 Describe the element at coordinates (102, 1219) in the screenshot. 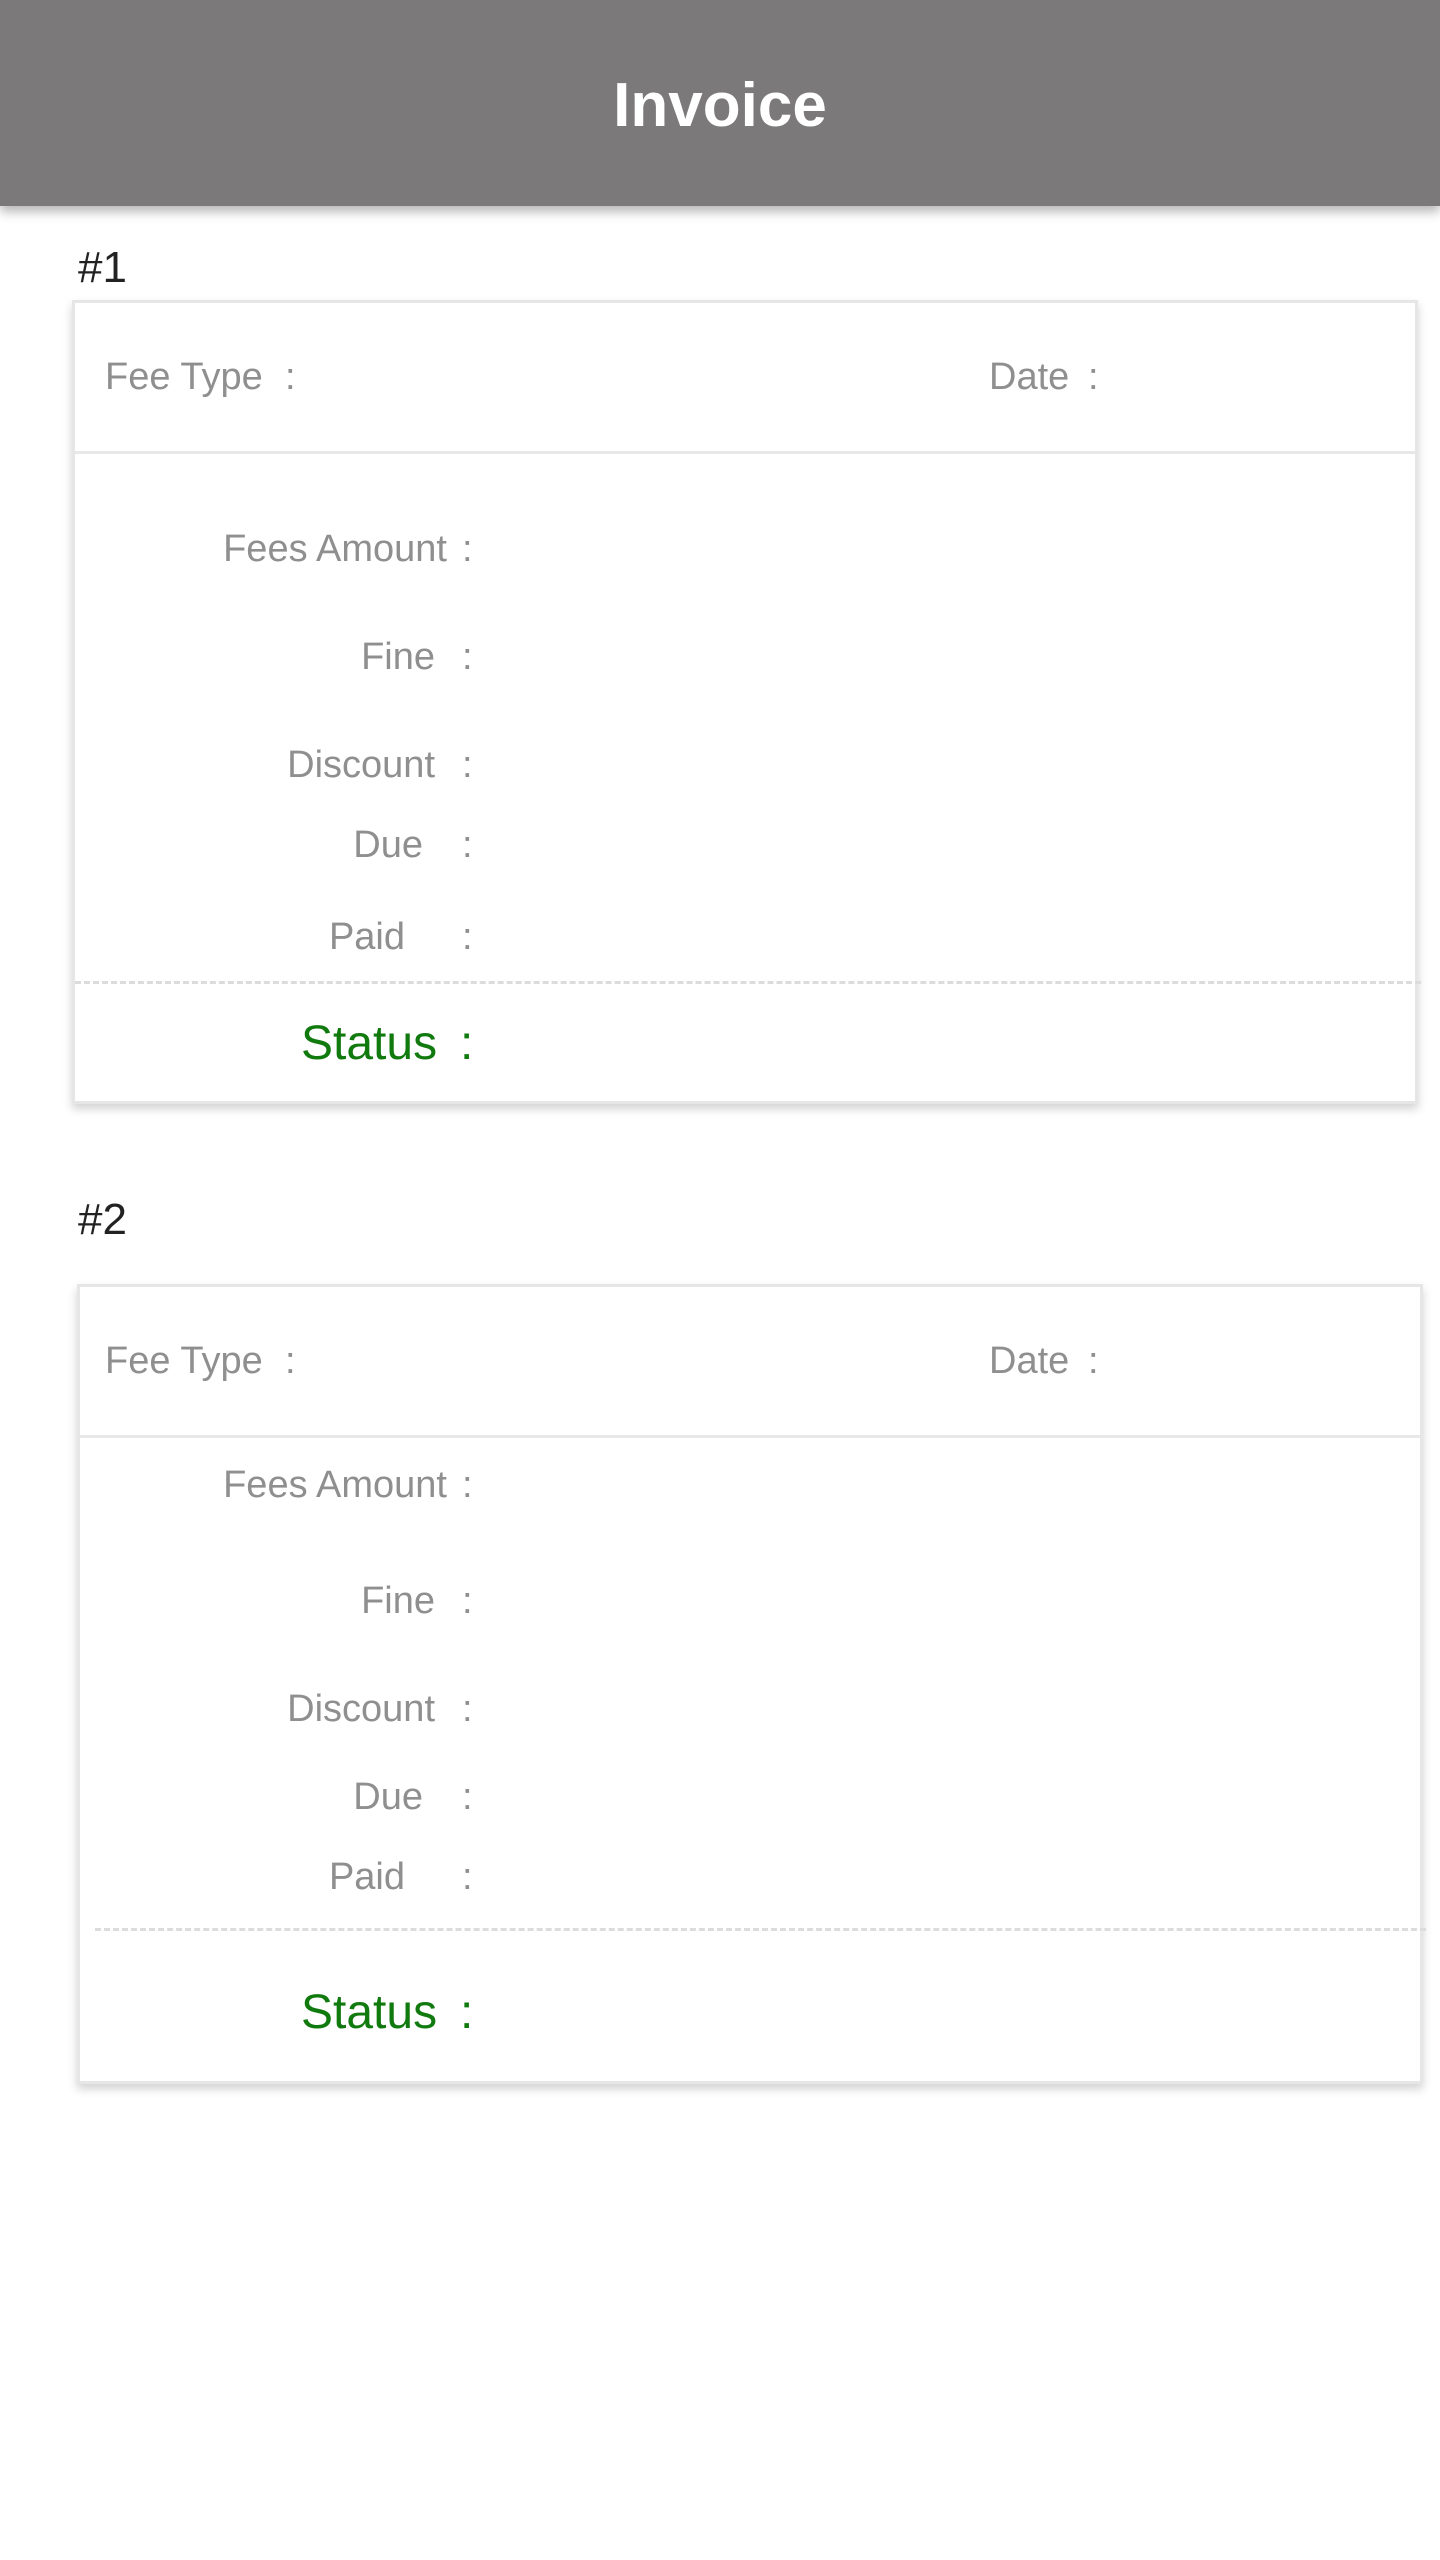

I see `invoice-number: #2` at that location.